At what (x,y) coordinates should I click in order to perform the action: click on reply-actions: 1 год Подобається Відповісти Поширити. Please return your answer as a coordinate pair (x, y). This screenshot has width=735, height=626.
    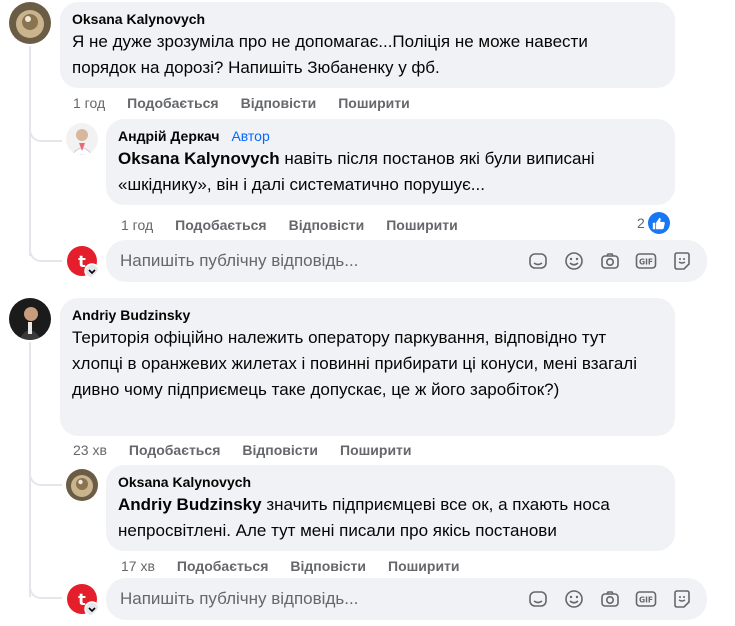
    Looking at the image, I should click on (300, 225).